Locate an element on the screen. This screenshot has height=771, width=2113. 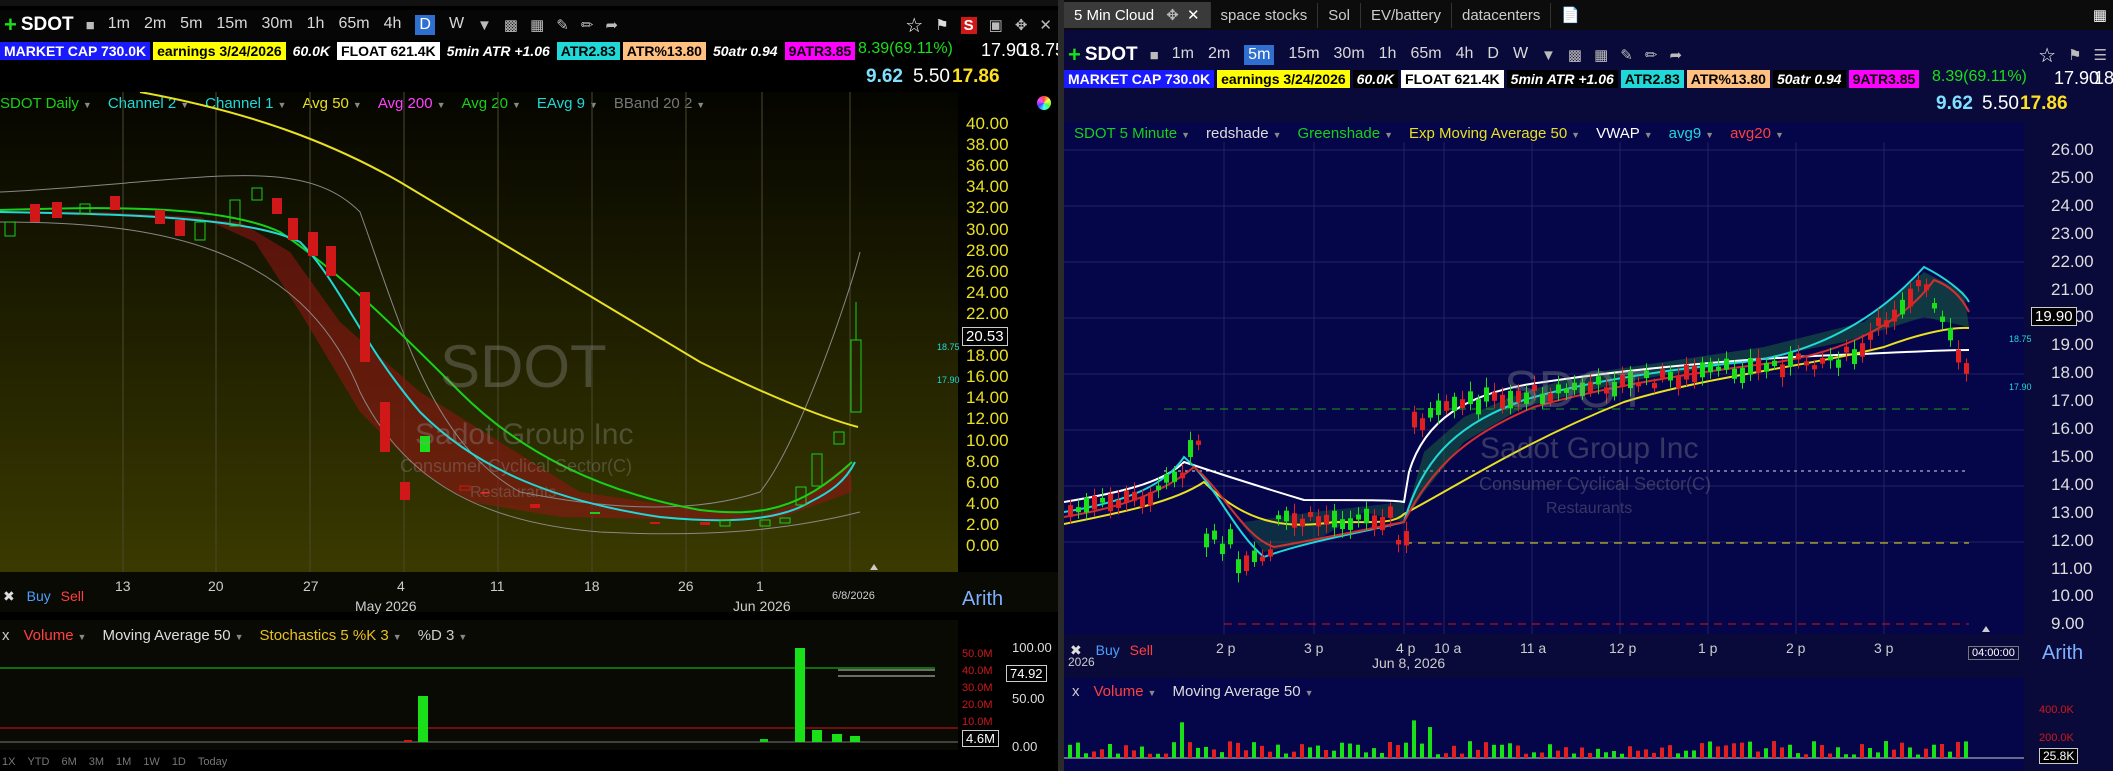
left-tf-5m: 5m is located at coordinates (191, 25).